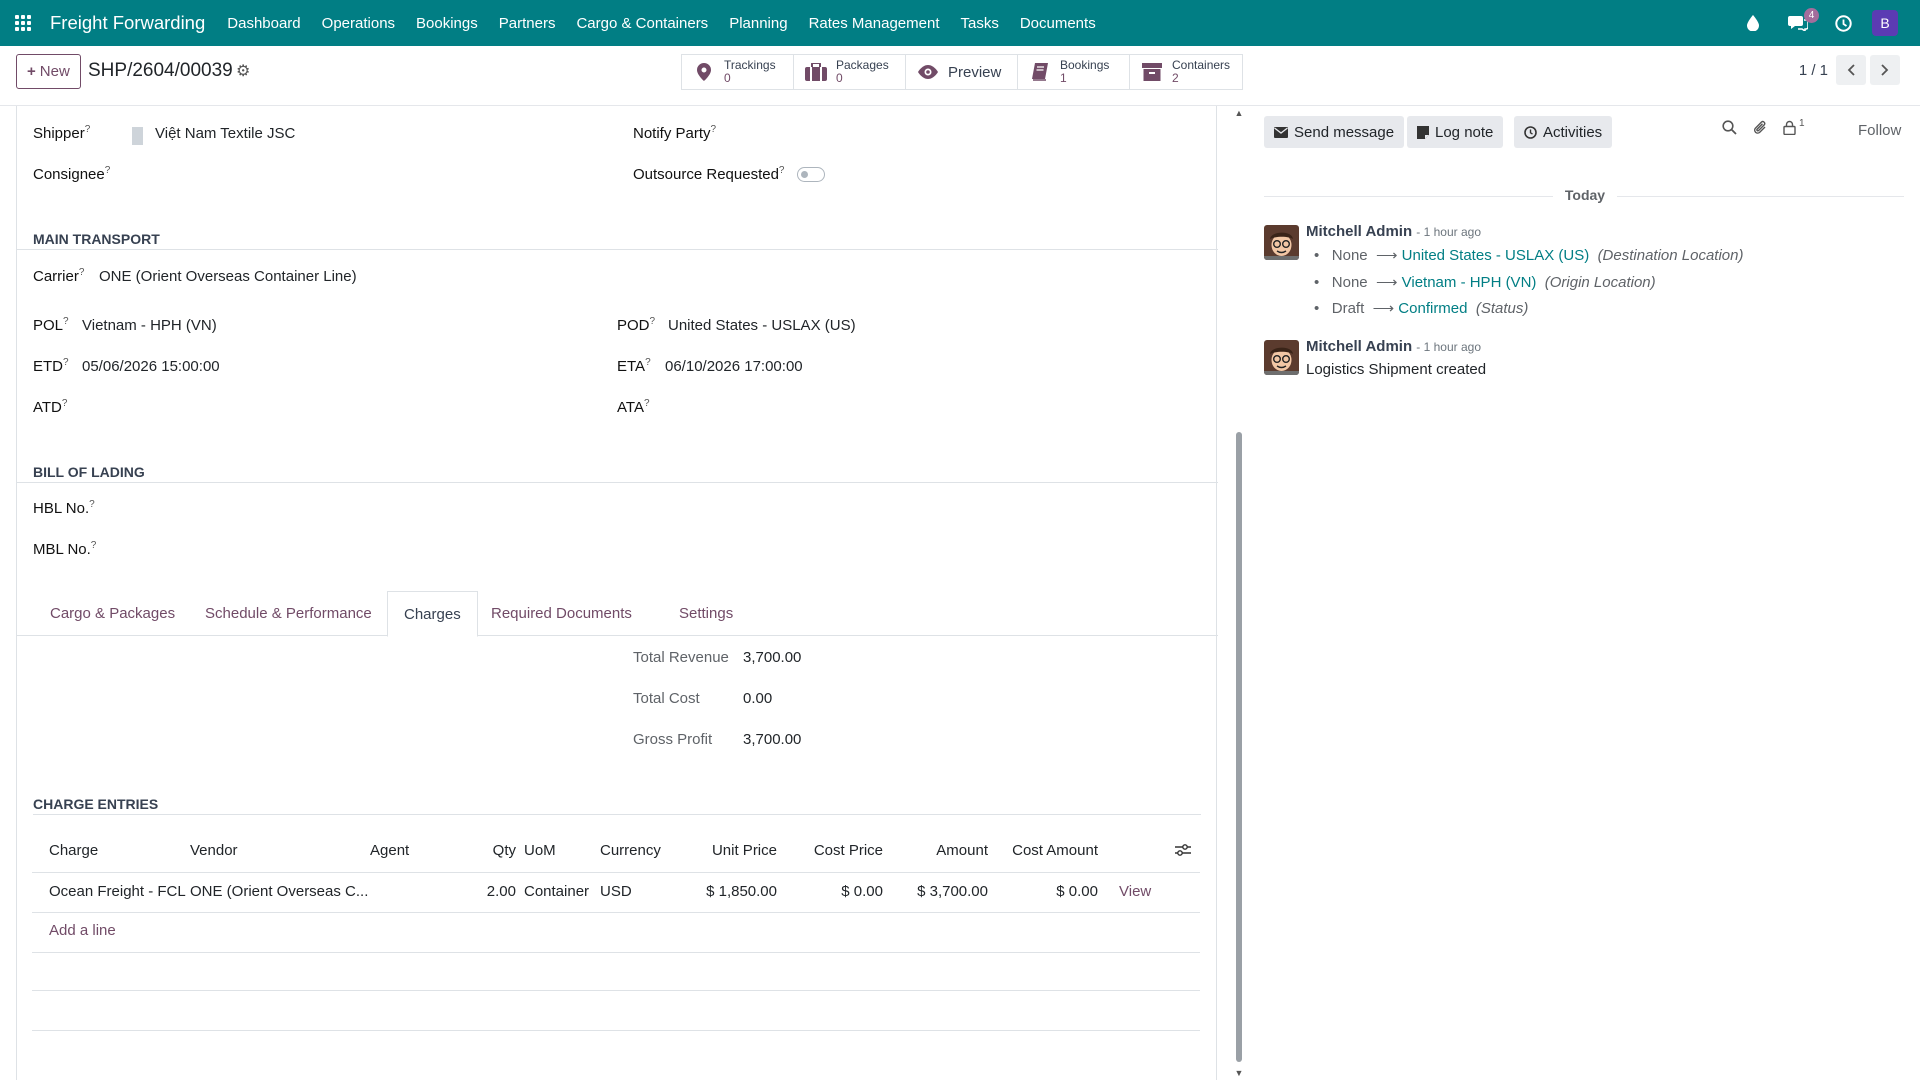  Describe the element at coordinates (1058, 23) in the screenshot. I see `menu-documents: Documents` at that location.